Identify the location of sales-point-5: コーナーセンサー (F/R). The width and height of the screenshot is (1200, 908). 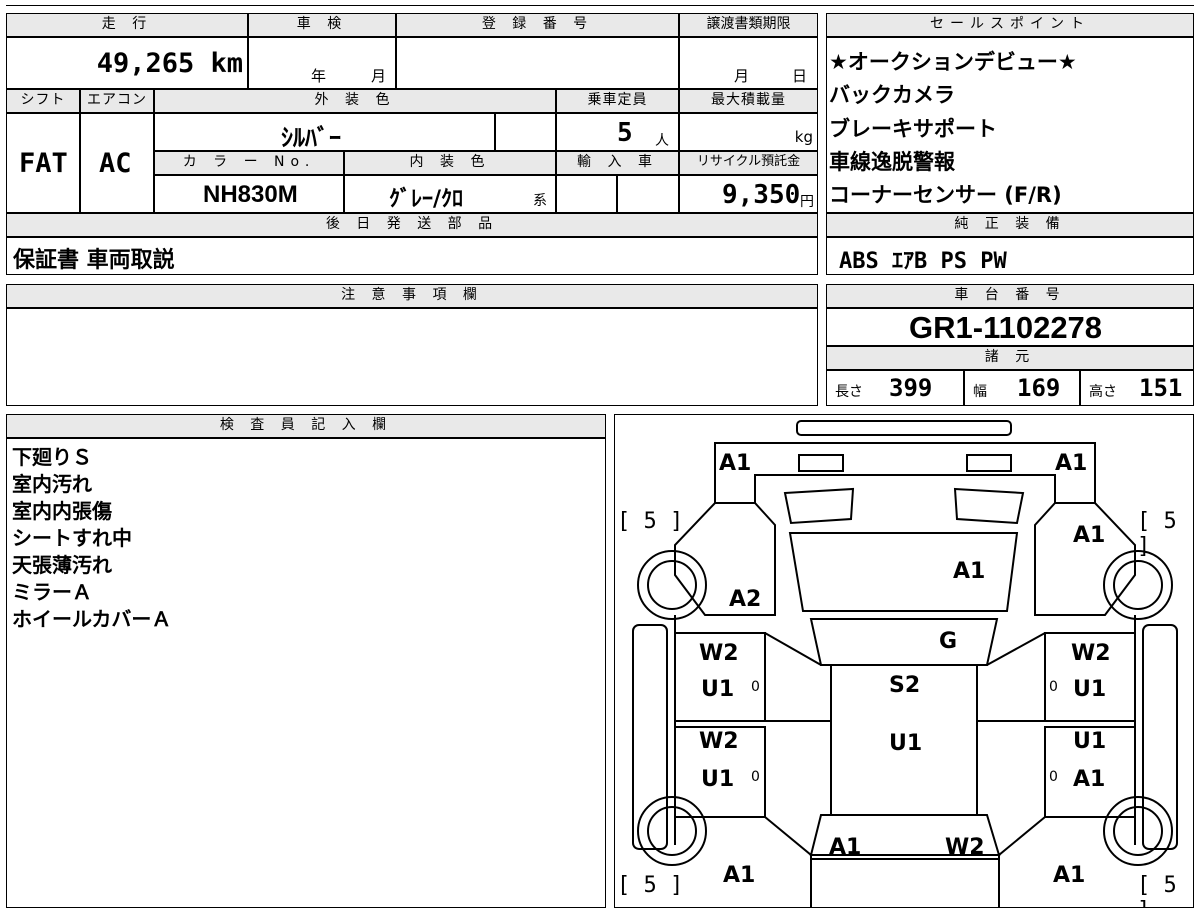
(945, 195).